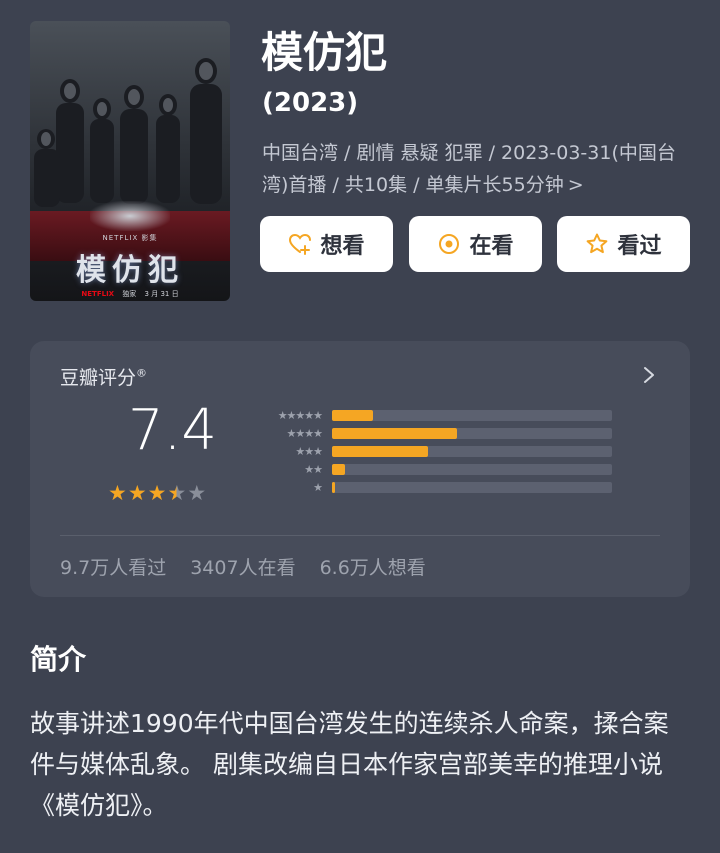 The image size is (720, 853). Describe the element at coordinates (313, 469) in the screenshot. I see `distribution-stars: ★★` at that location.